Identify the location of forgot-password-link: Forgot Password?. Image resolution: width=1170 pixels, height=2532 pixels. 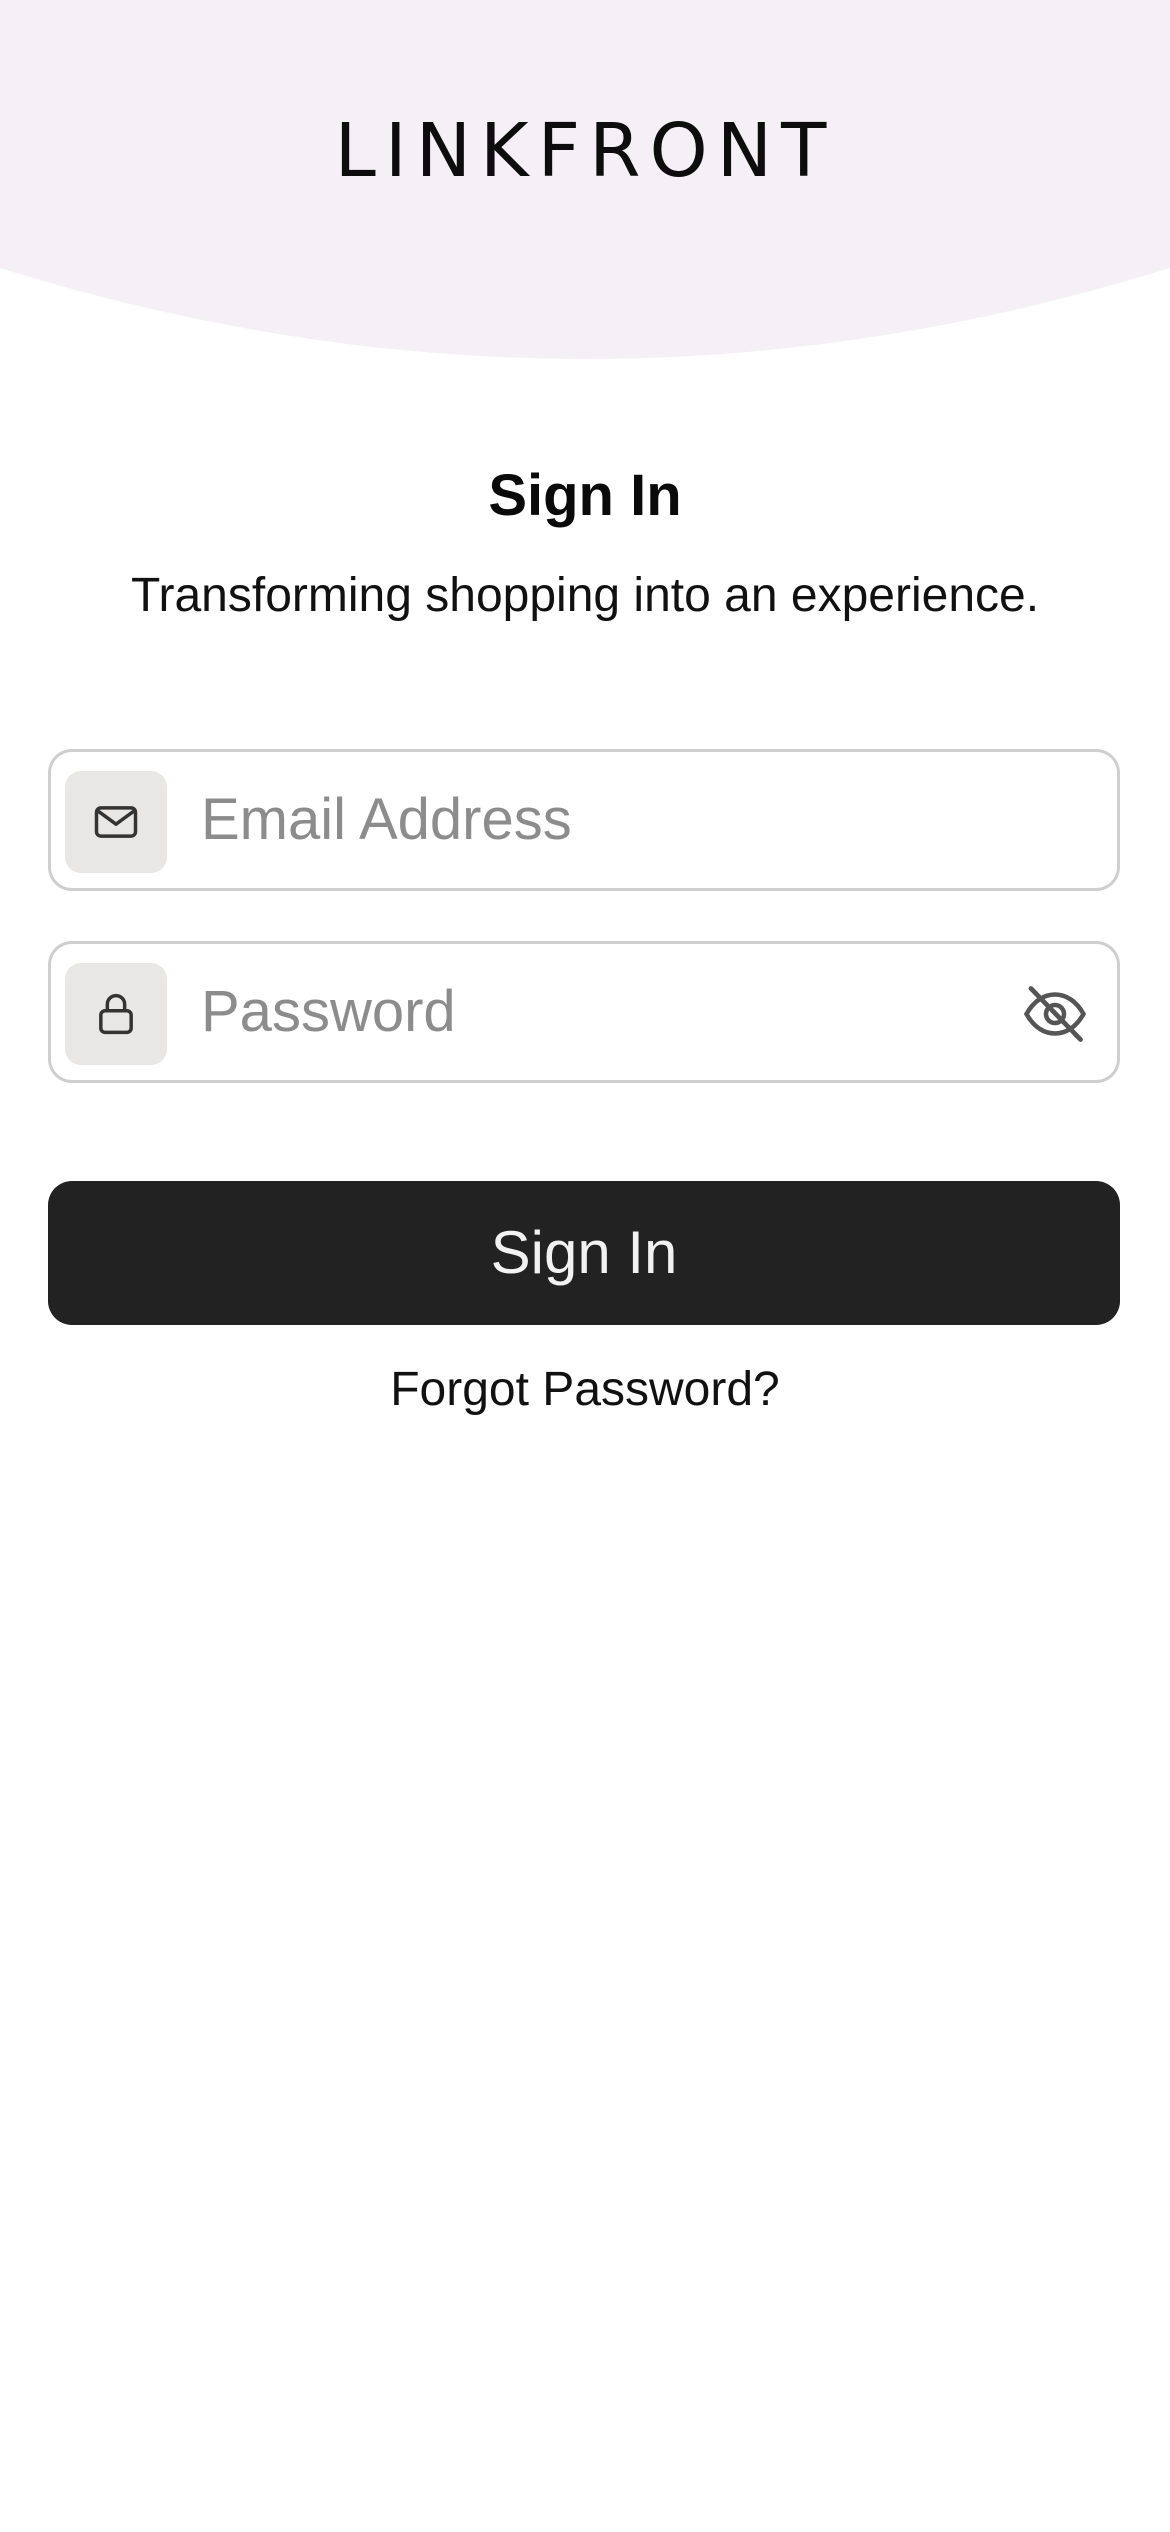
(585, 1389).